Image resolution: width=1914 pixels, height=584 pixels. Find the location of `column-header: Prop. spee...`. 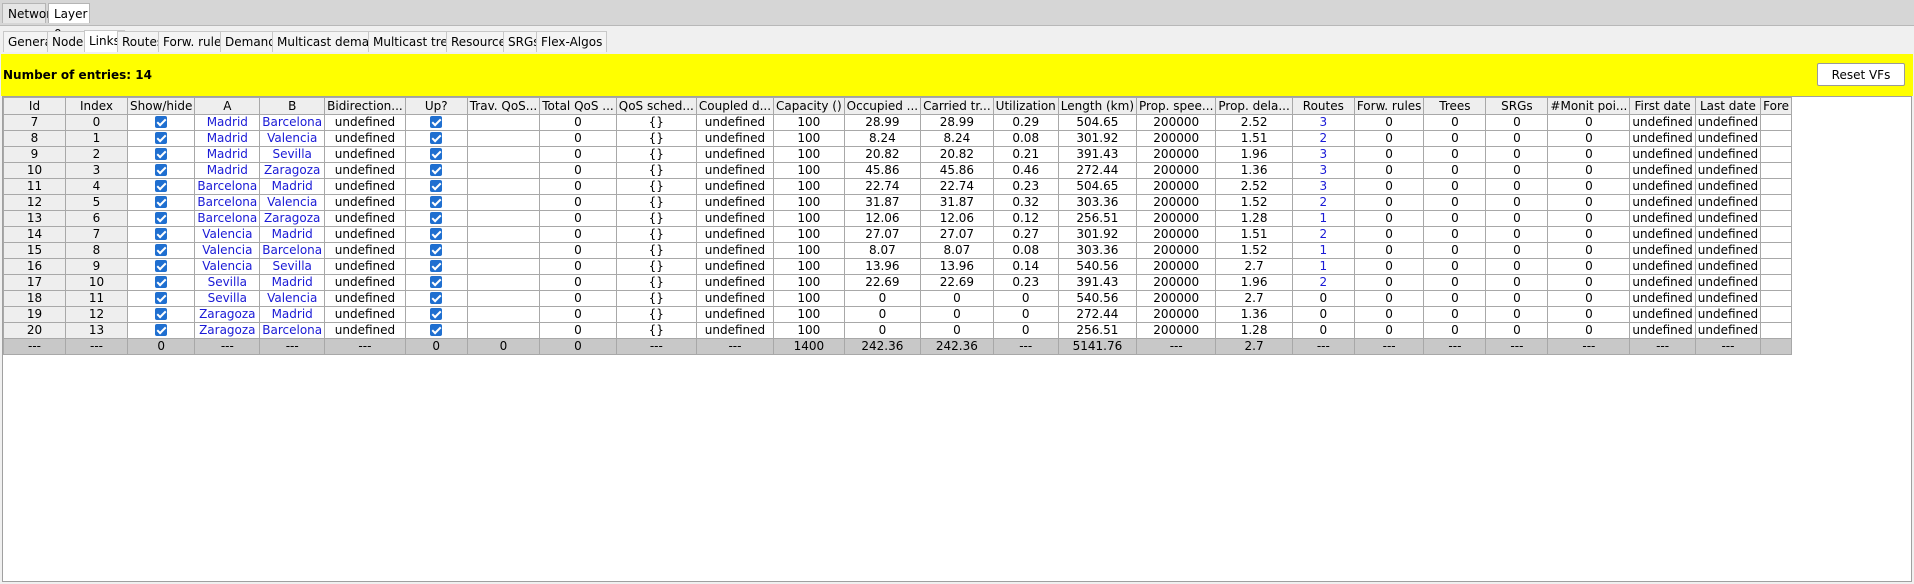

column-header: Prop. spee... is located at coordinates (1176, 106).